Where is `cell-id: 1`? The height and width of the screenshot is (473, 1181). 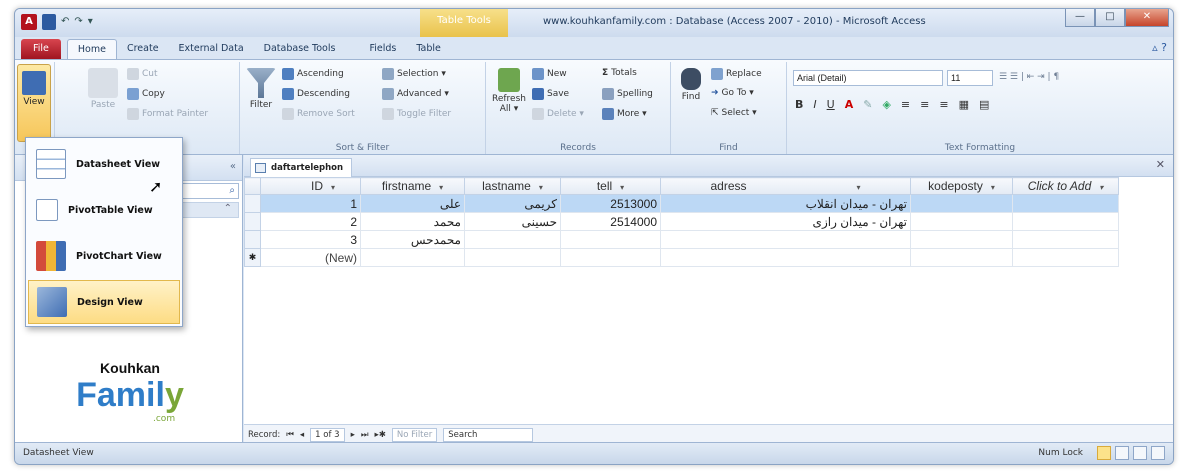 cell-id: 1 is located at coordinates (310, 203).